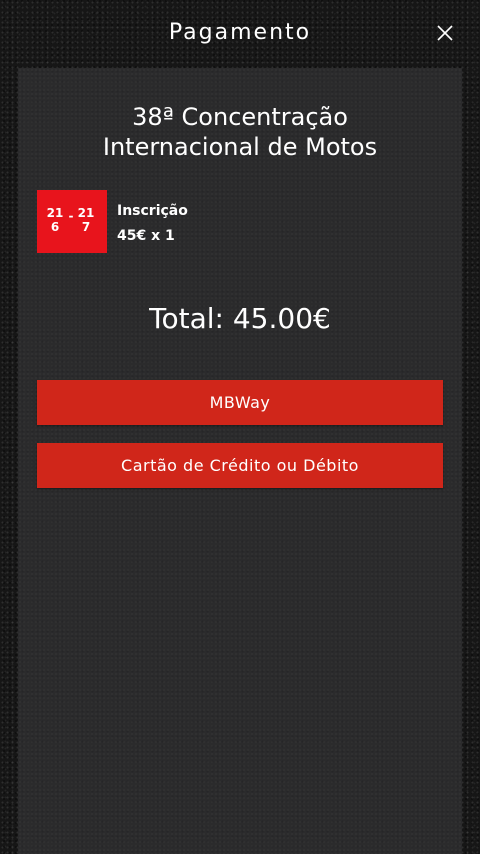 Image resolution: width=480 pixels, height=854 pixels. What do you see at coordinates (152, 224) in the screenshot?
I see `item-info: Inscrição 45€ x 1` at bounding box center [152, 224].